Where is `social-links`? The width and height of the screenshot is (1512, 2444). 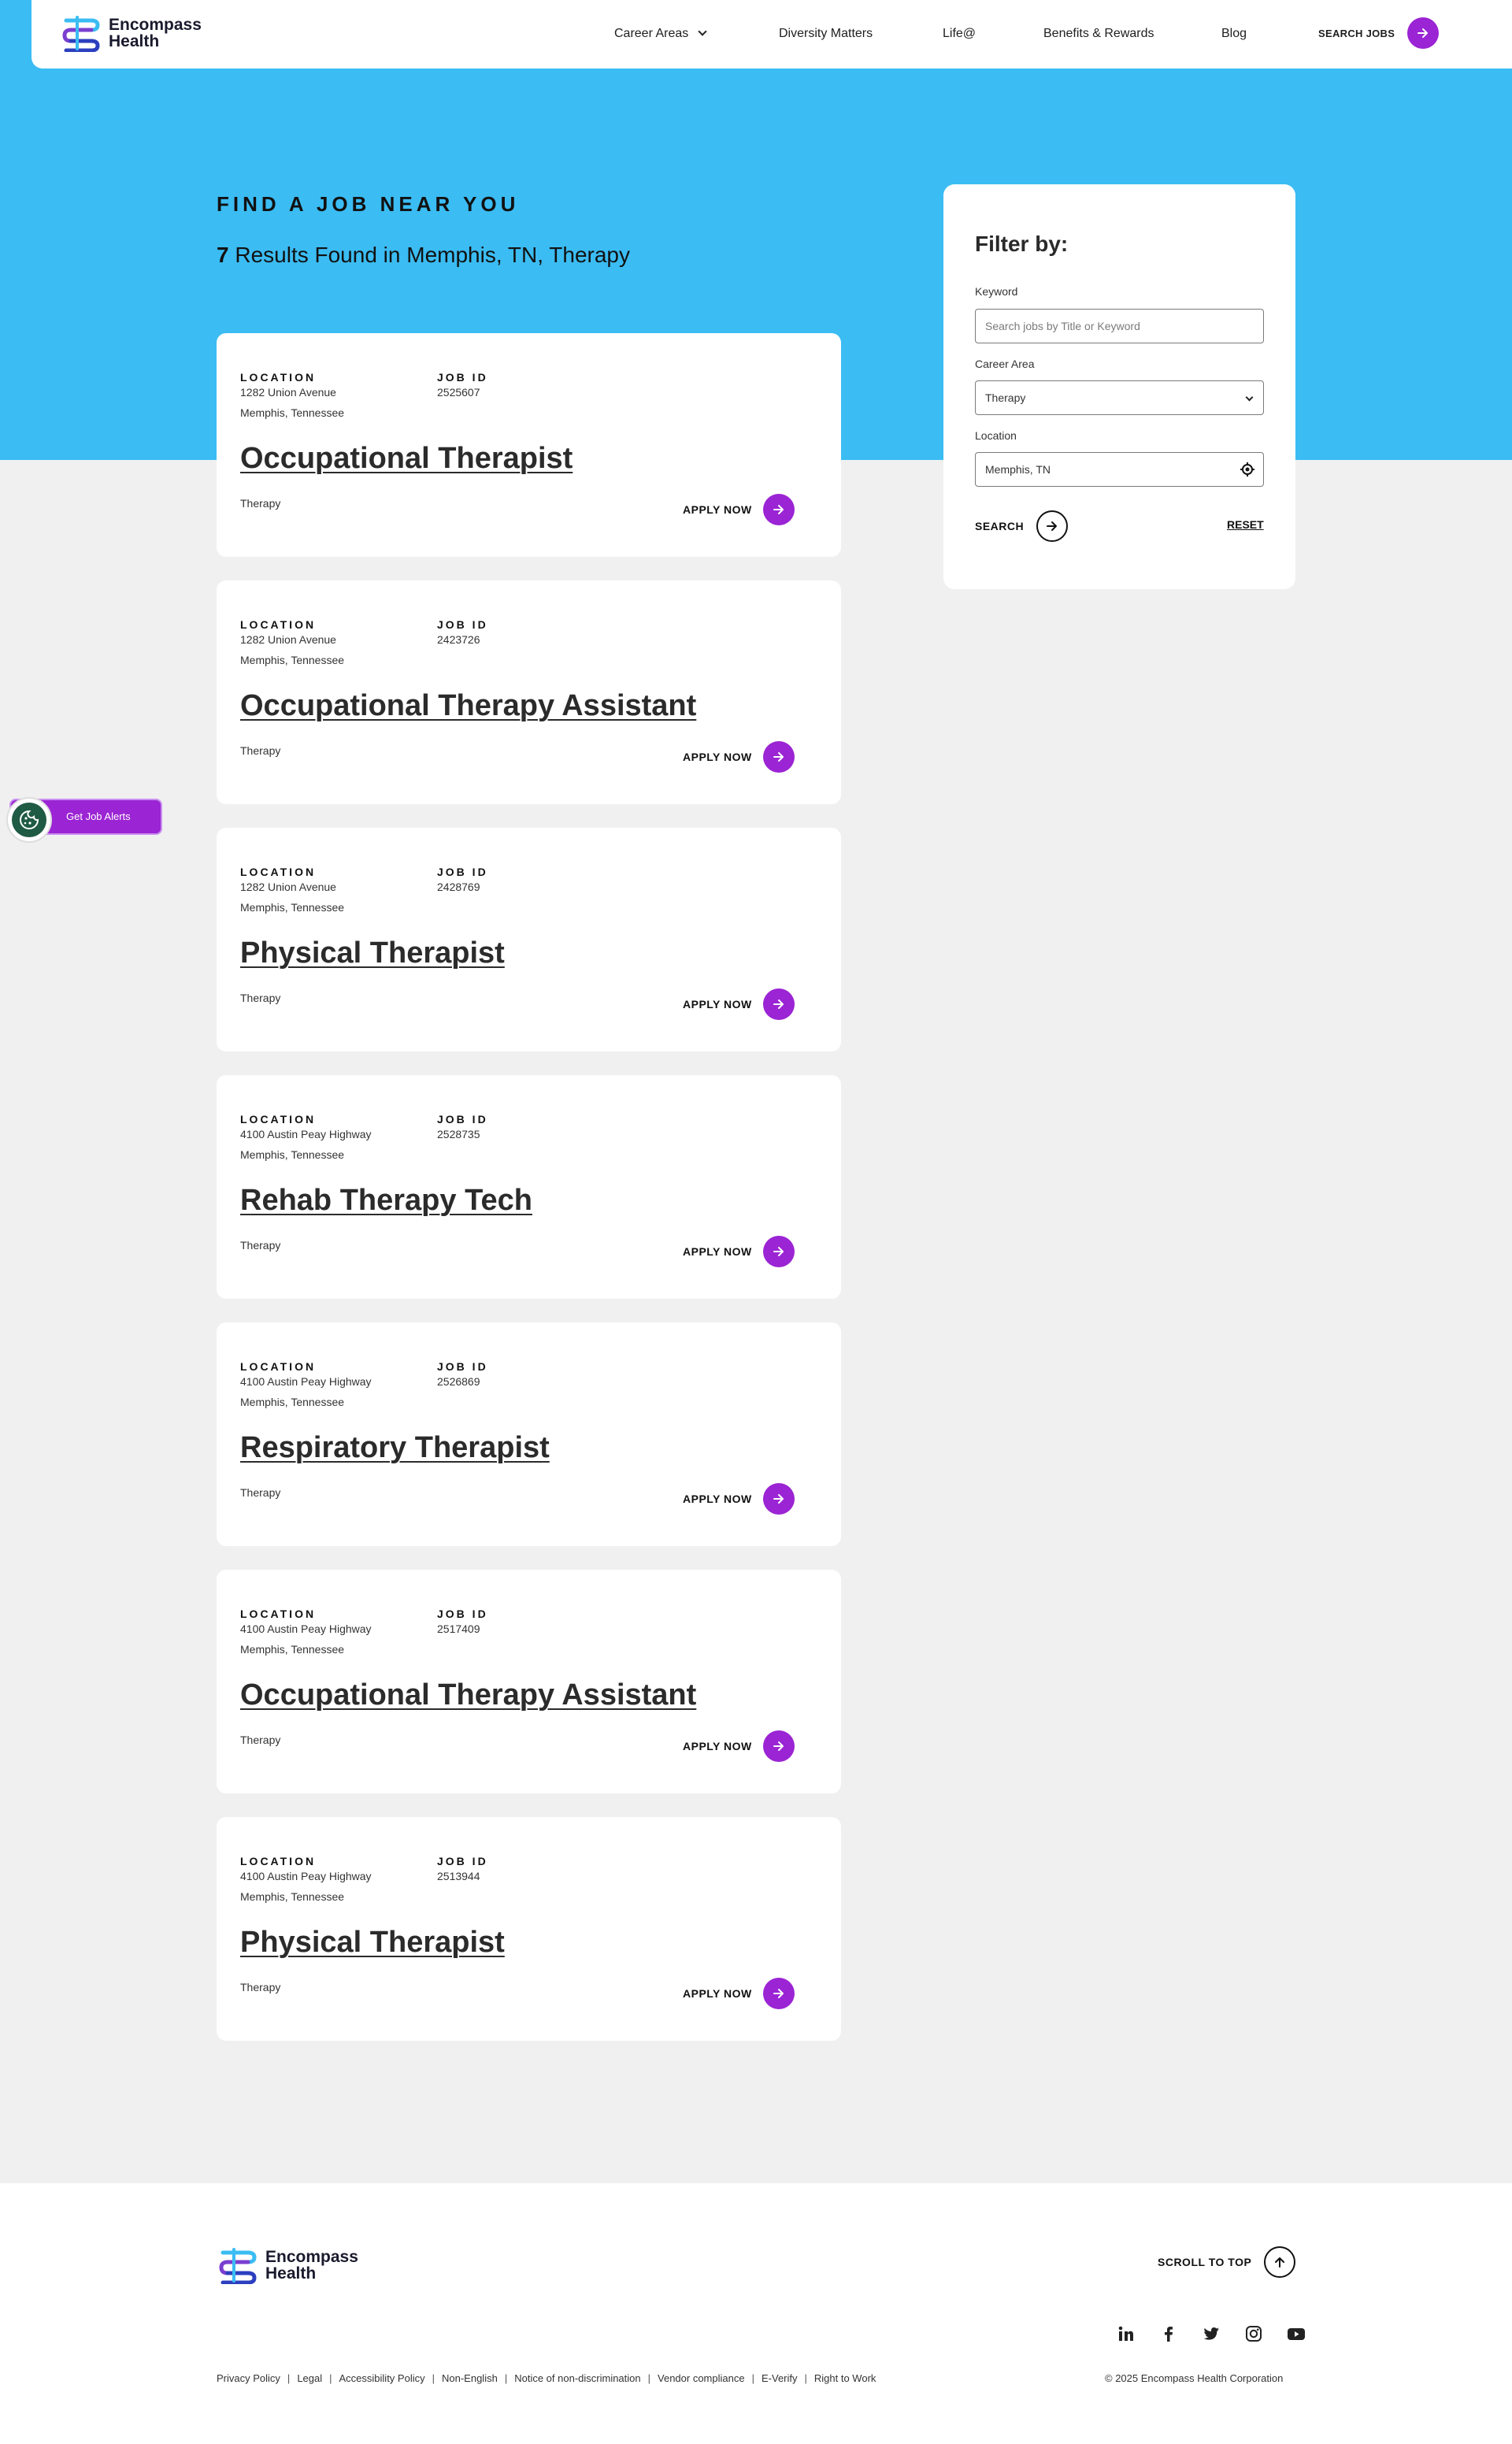
social-links is located at coordinates (1211, 2333).